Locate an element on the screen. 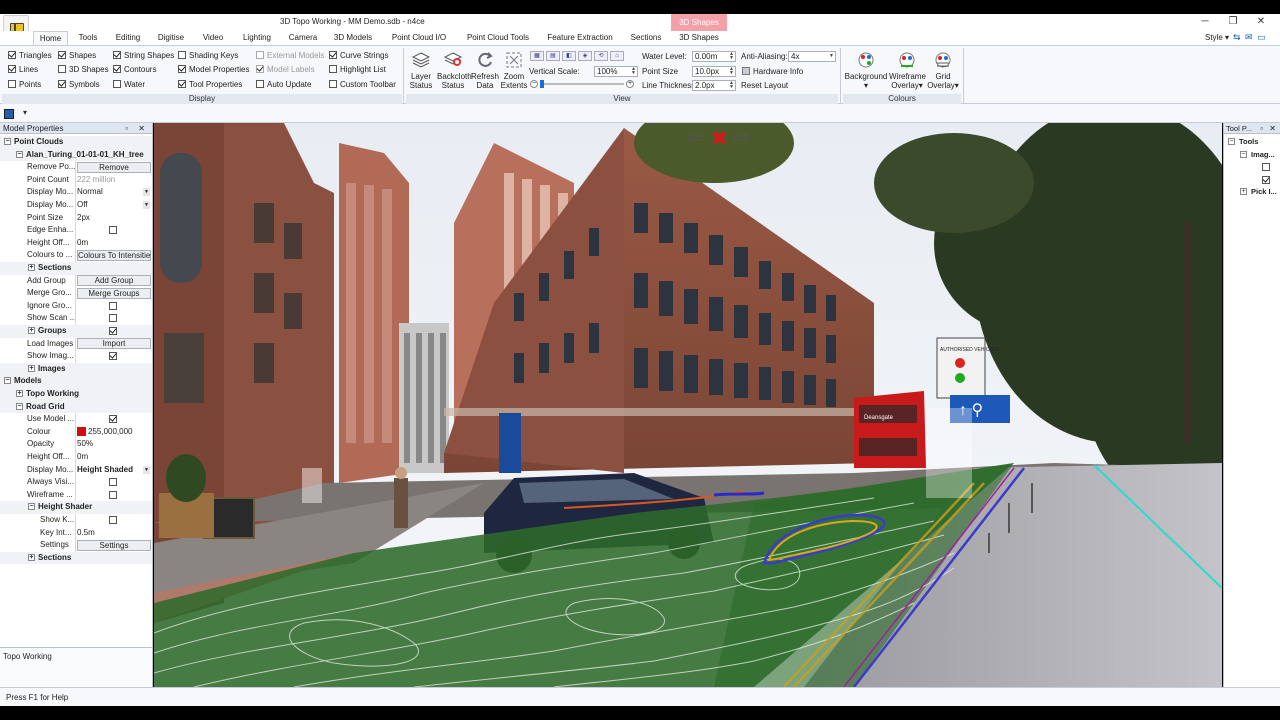  tab-editing: Editing is located at coordinates (128, 38).